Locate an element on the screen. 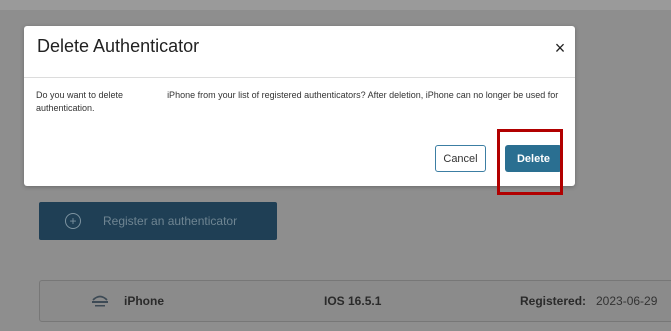 The width and height of the screenshot is (671, 331). authenticator-row: iPhone IOS 16.5.1 Registered: 2023-06-29 is located at coordinates (355, 301).